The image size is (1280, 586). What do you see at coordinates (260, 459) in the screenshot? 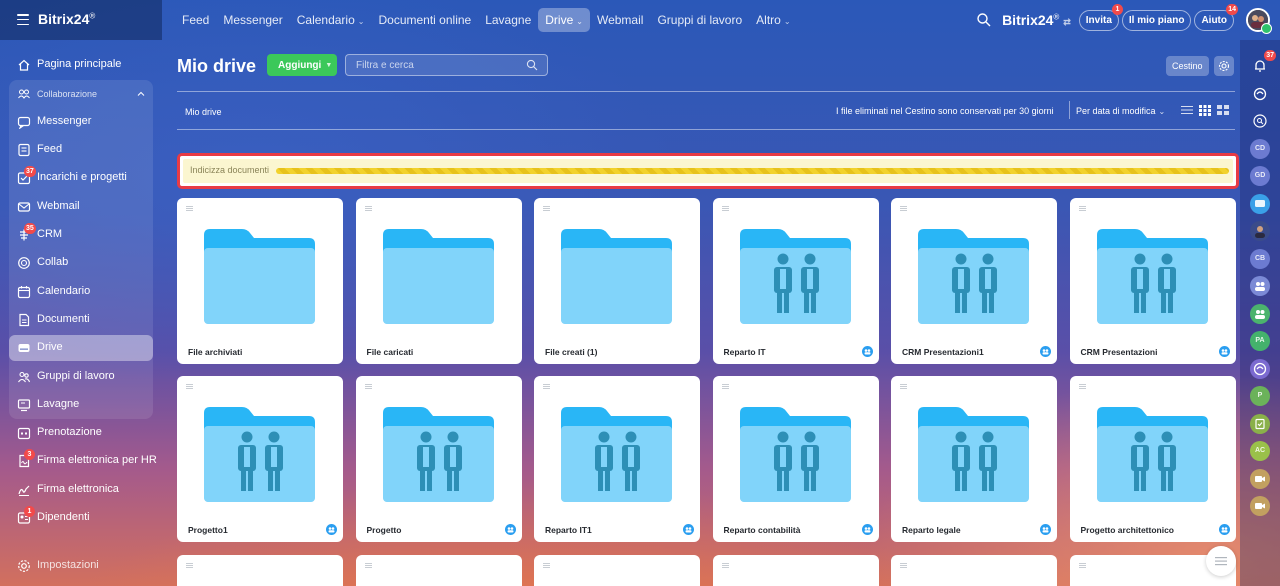
I see `folder-tile: Progetto1` at bounding box center [260, 459].